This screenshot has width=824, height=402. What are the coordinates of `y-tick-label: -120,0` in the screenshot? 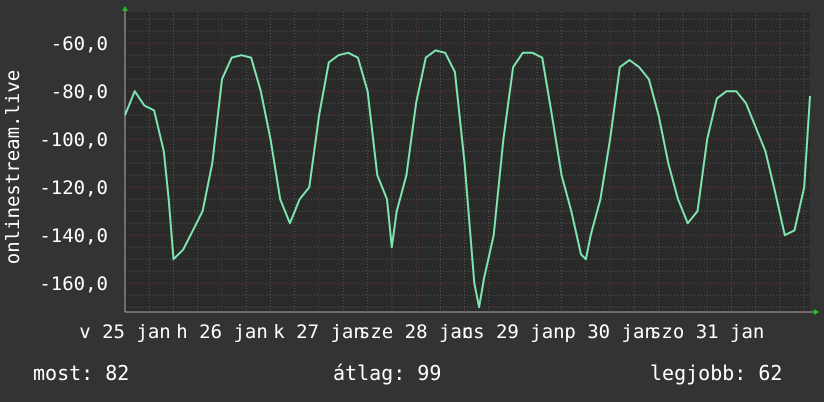 It's located at (73, 188).